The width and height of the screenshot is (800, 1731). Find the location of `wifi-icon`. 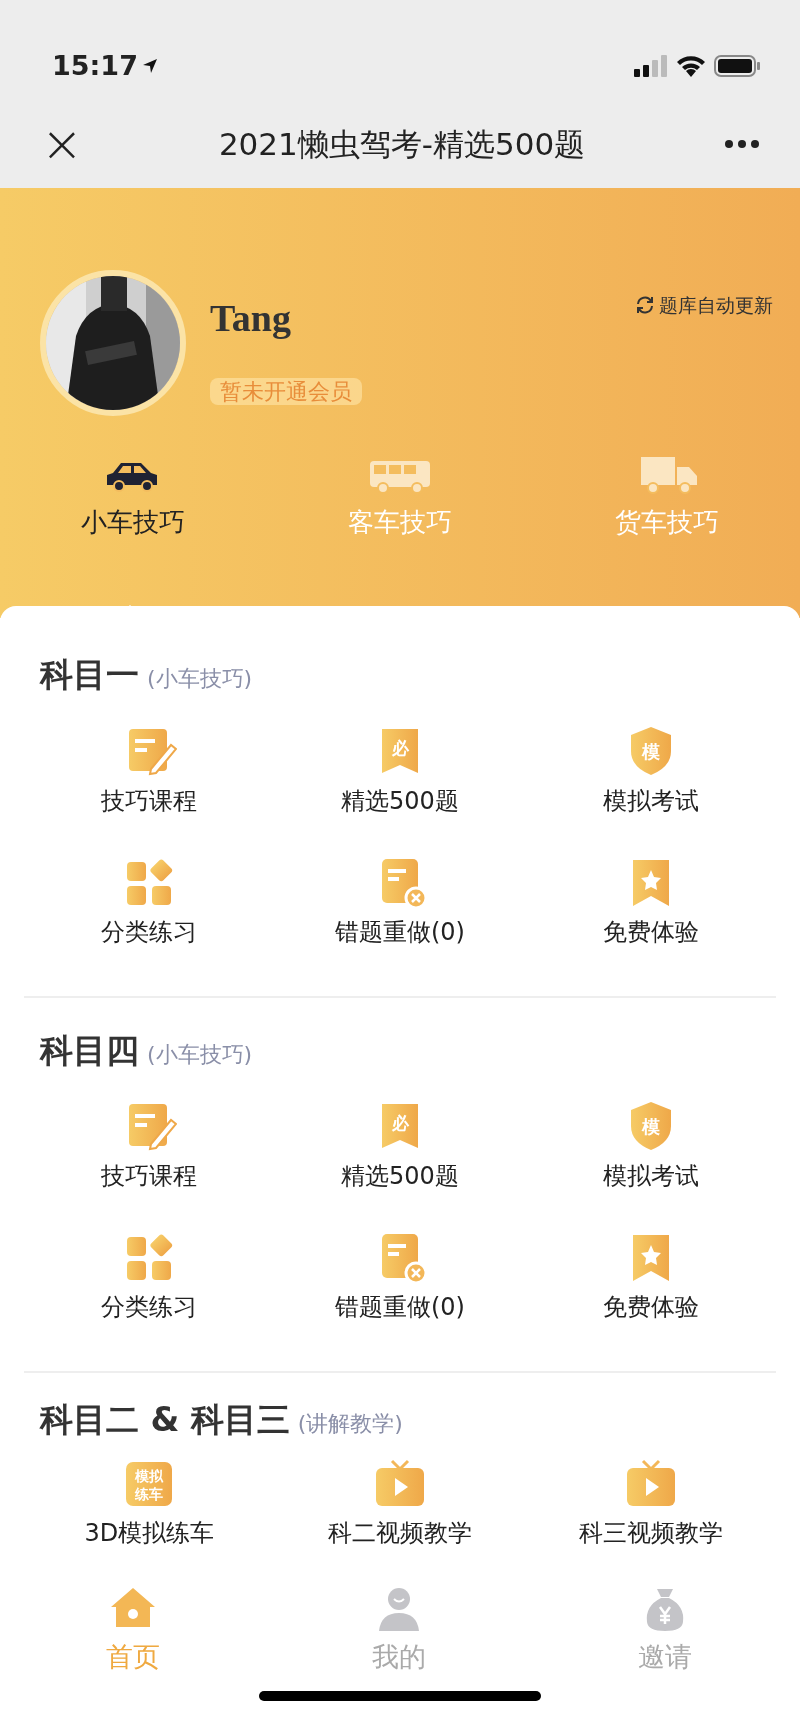

wifi-icon is located at coordinates (691, 66).